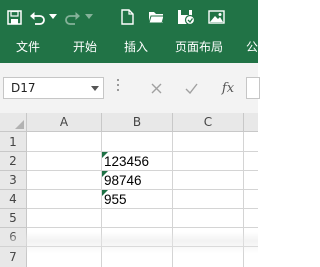 The image size is (320, 267). Describe the element at coordinates (13, 122) in the screenshot. I see `select-all-button` at that location.